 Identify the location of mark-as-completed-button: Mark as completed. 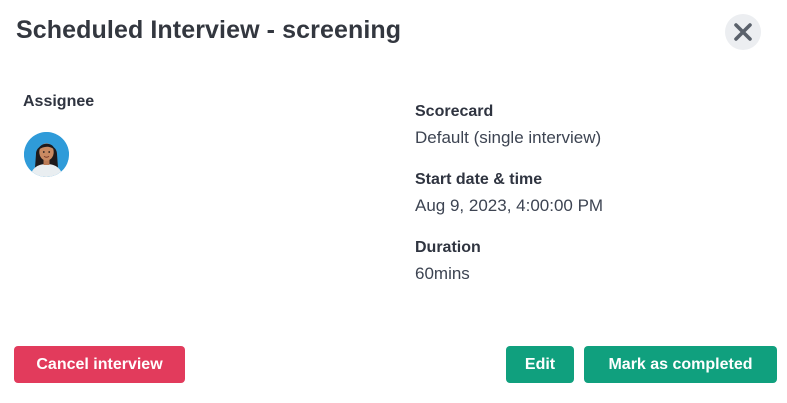
(680, 364).